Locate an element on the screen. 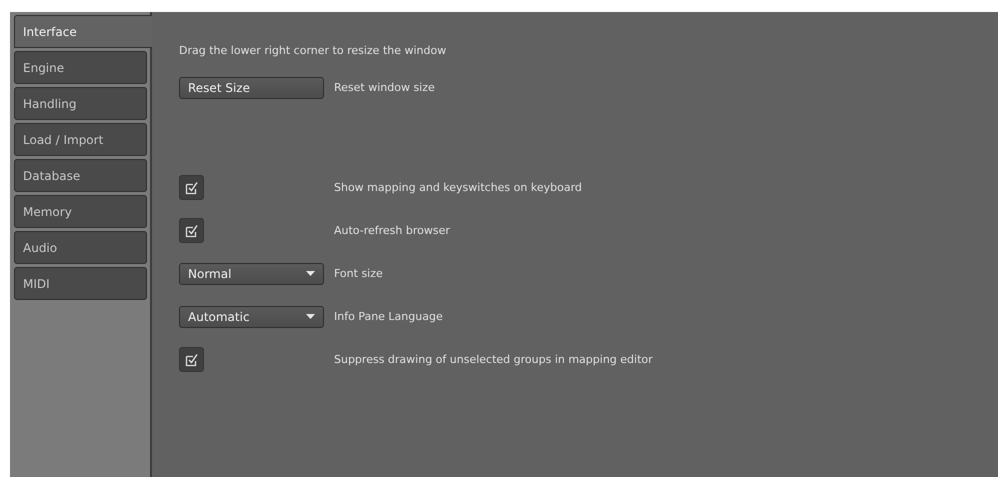  setting-label: Auto-refresh browser is located at coordinates (392, 230).